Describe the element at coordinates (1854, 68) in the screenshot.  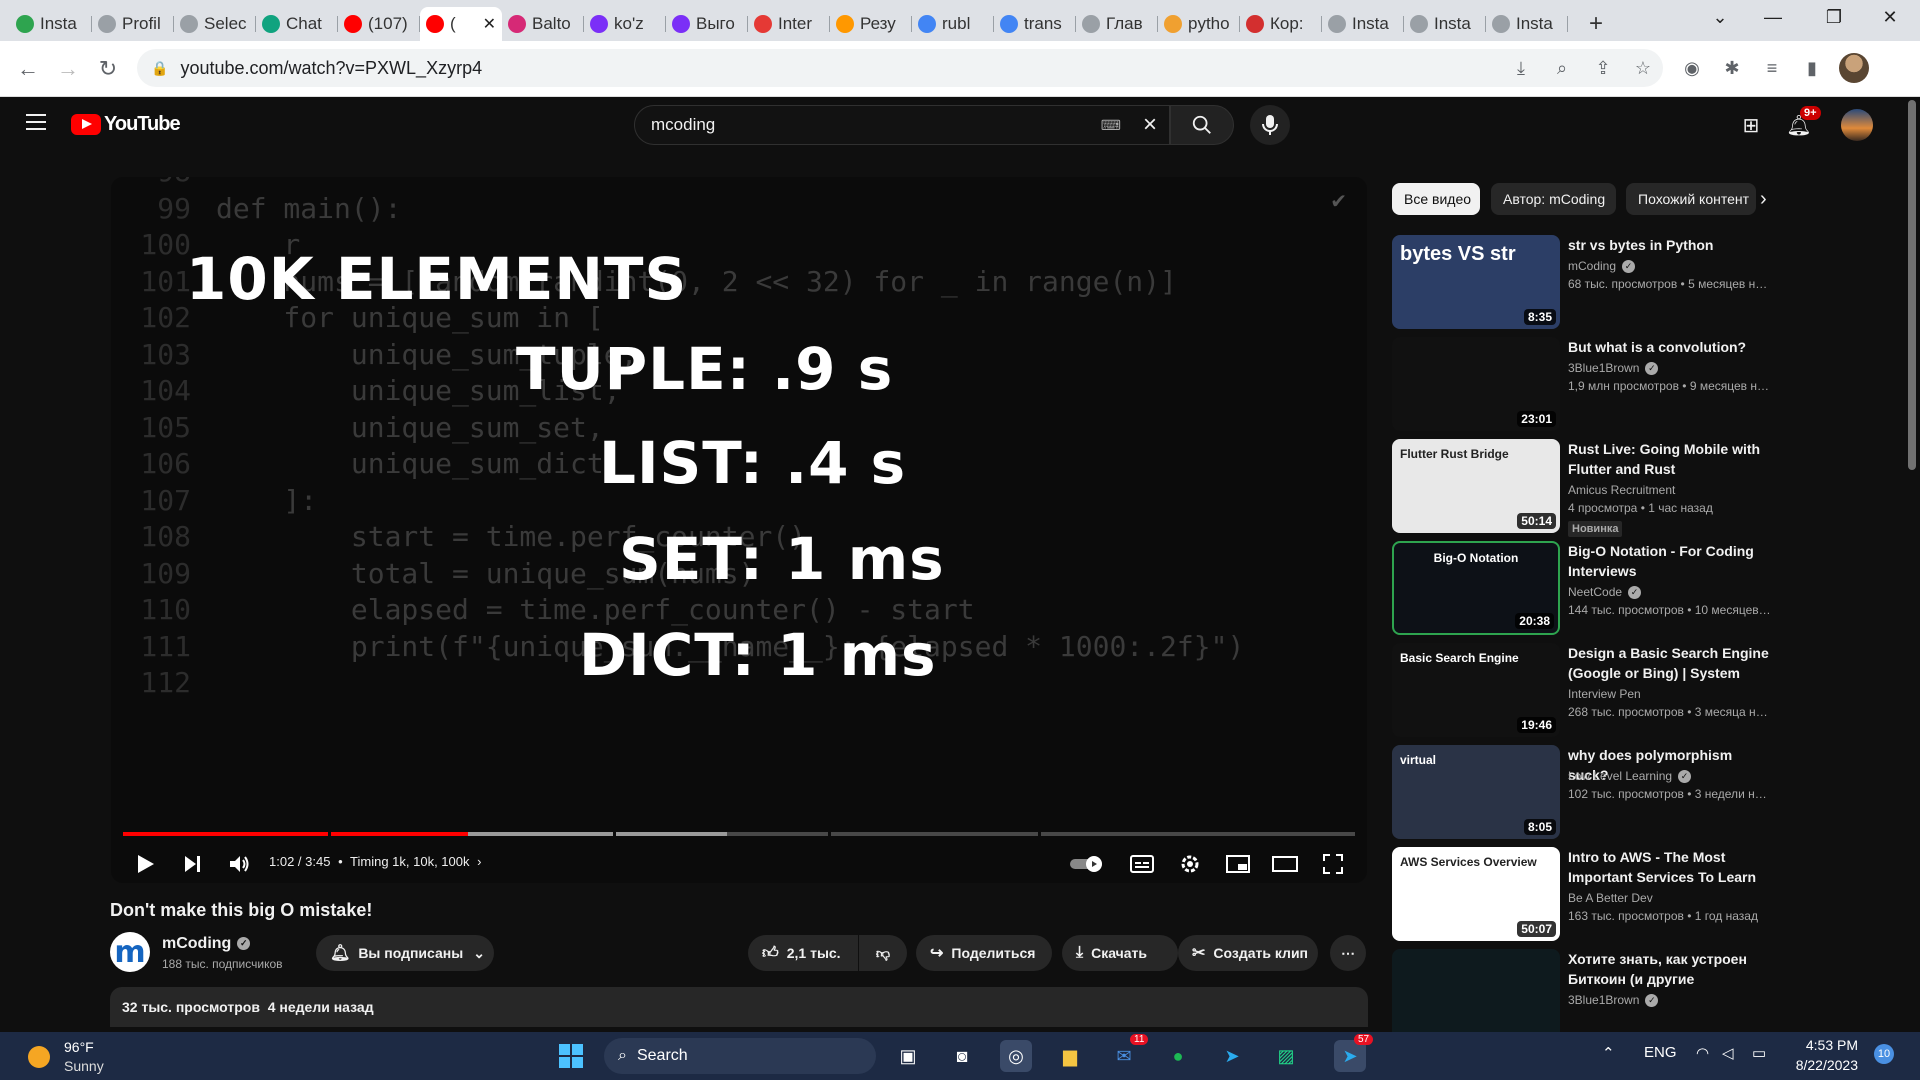
I see `browser-profile-avatar` at that location.